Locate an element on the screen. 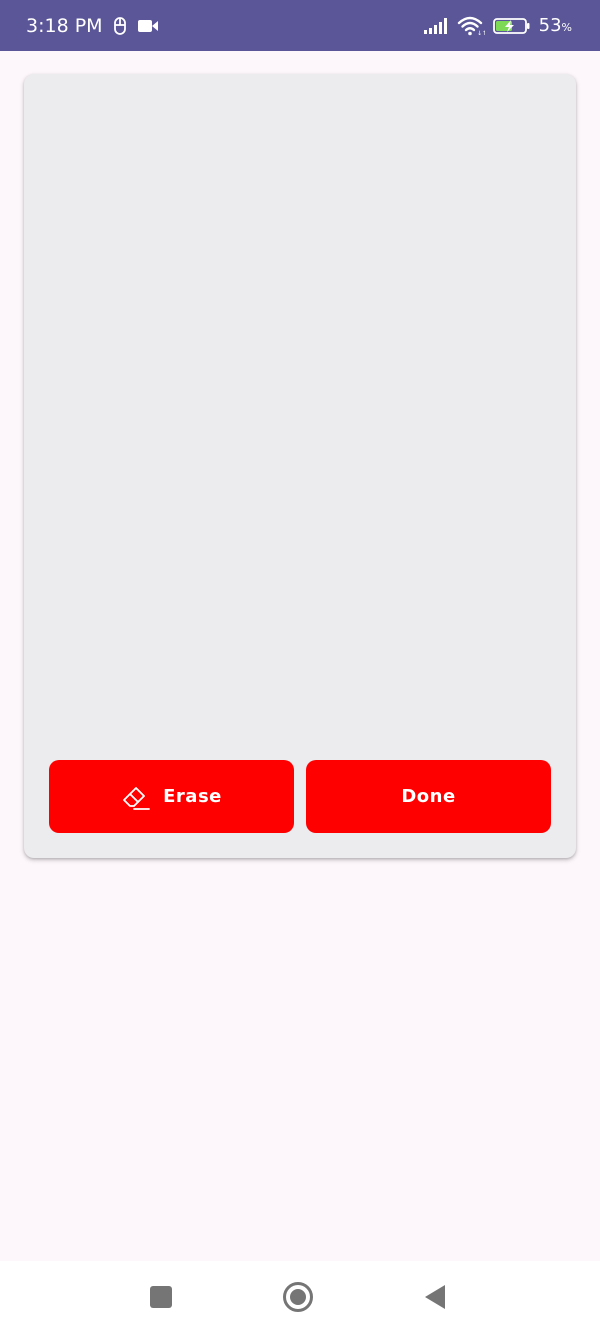  recent-apps-icon is located at coordinates (161, 1297).